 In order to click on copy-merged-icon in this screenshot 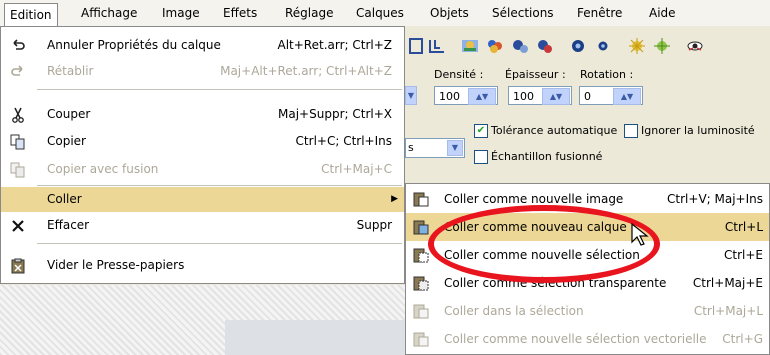, I will do `click(18, 170)`.